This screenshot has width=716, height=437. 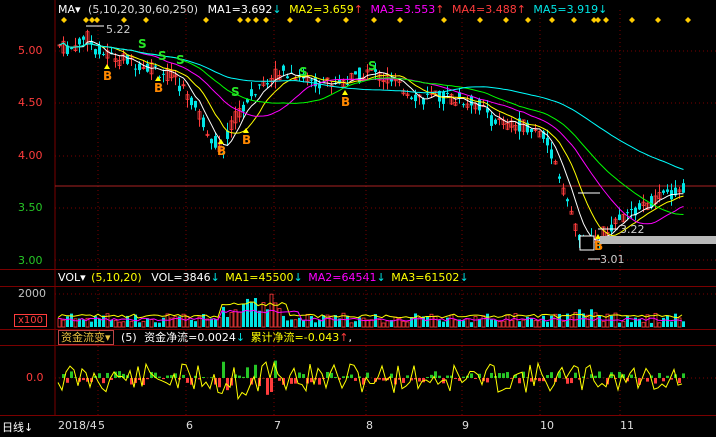 What do you see at coordinates (658, 240) in the screenshot?
I see `support-level-bar` at bounding box center [658, 240].